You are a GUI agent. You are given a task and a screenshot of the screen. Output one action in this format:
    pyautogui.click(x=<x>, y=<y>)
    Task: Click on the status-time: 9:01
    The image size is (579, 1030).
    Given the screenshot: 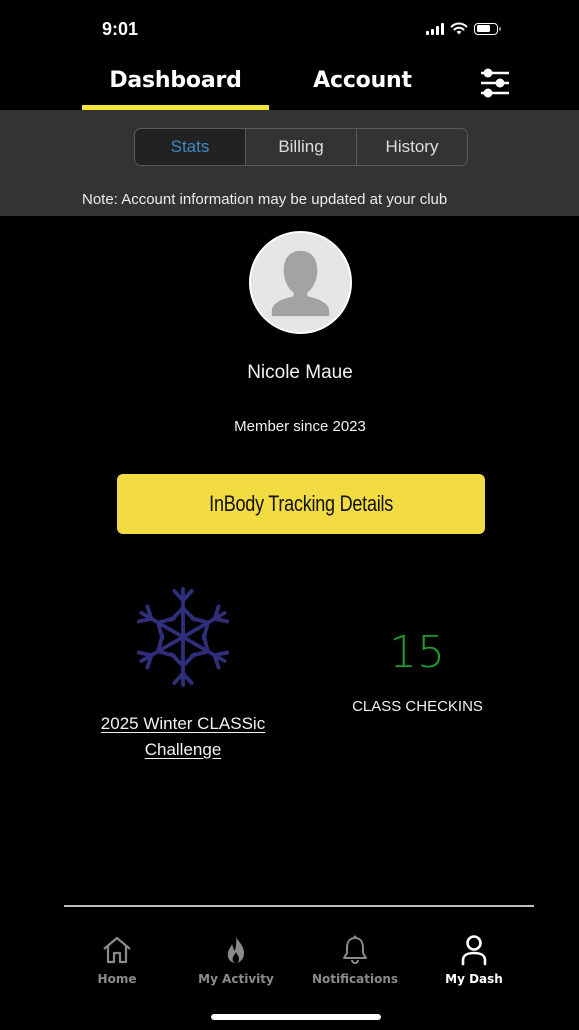 What is the action you would take?
    pyautogui.click(x=120, y=29)
    